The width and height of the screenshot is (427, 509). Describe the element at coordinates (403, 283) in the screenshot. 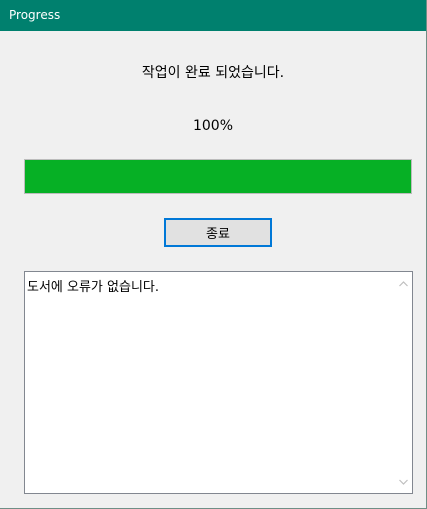

I see `chevron-up-icon` at that location.